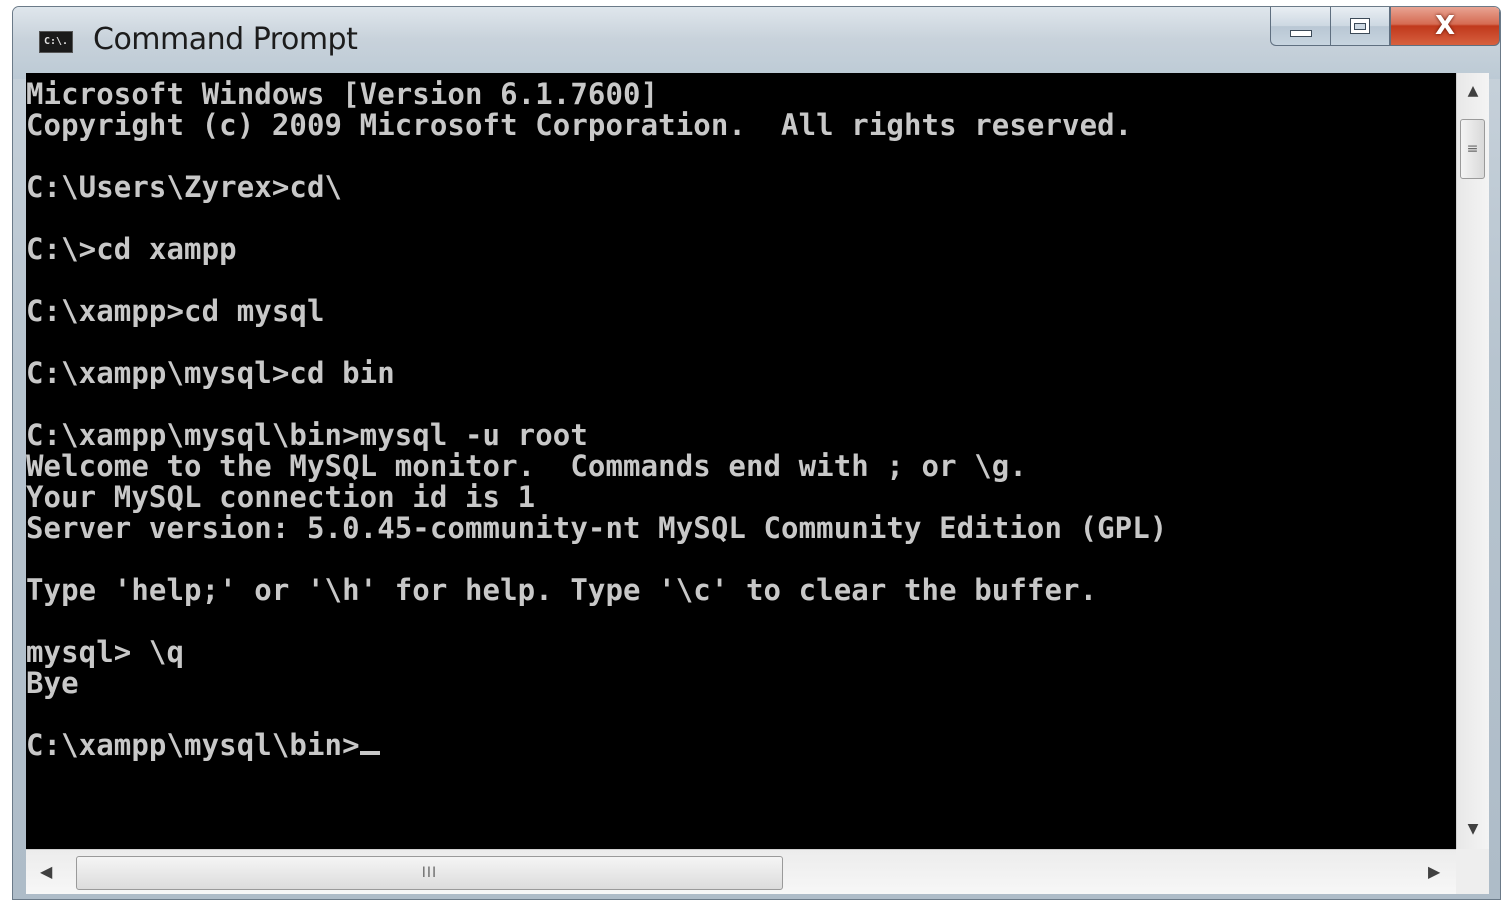 This screenshot has width=1501, height=900. Describe the element at coordinates (1434, 871) in the screenshot. I see `scroll-right-arrow-icon: ▶` at that location.